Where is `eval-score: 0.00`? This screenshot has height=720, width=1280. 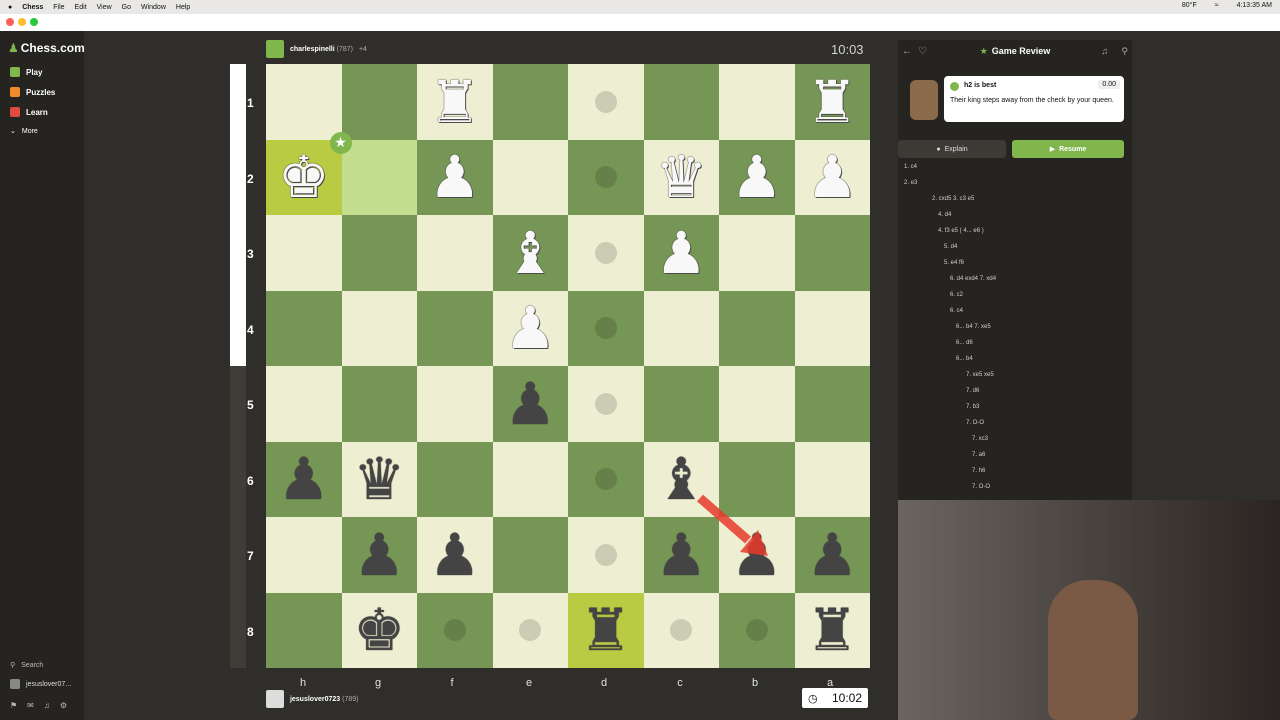
eval-score: 0.00 is located at coordinates (1109, 84).